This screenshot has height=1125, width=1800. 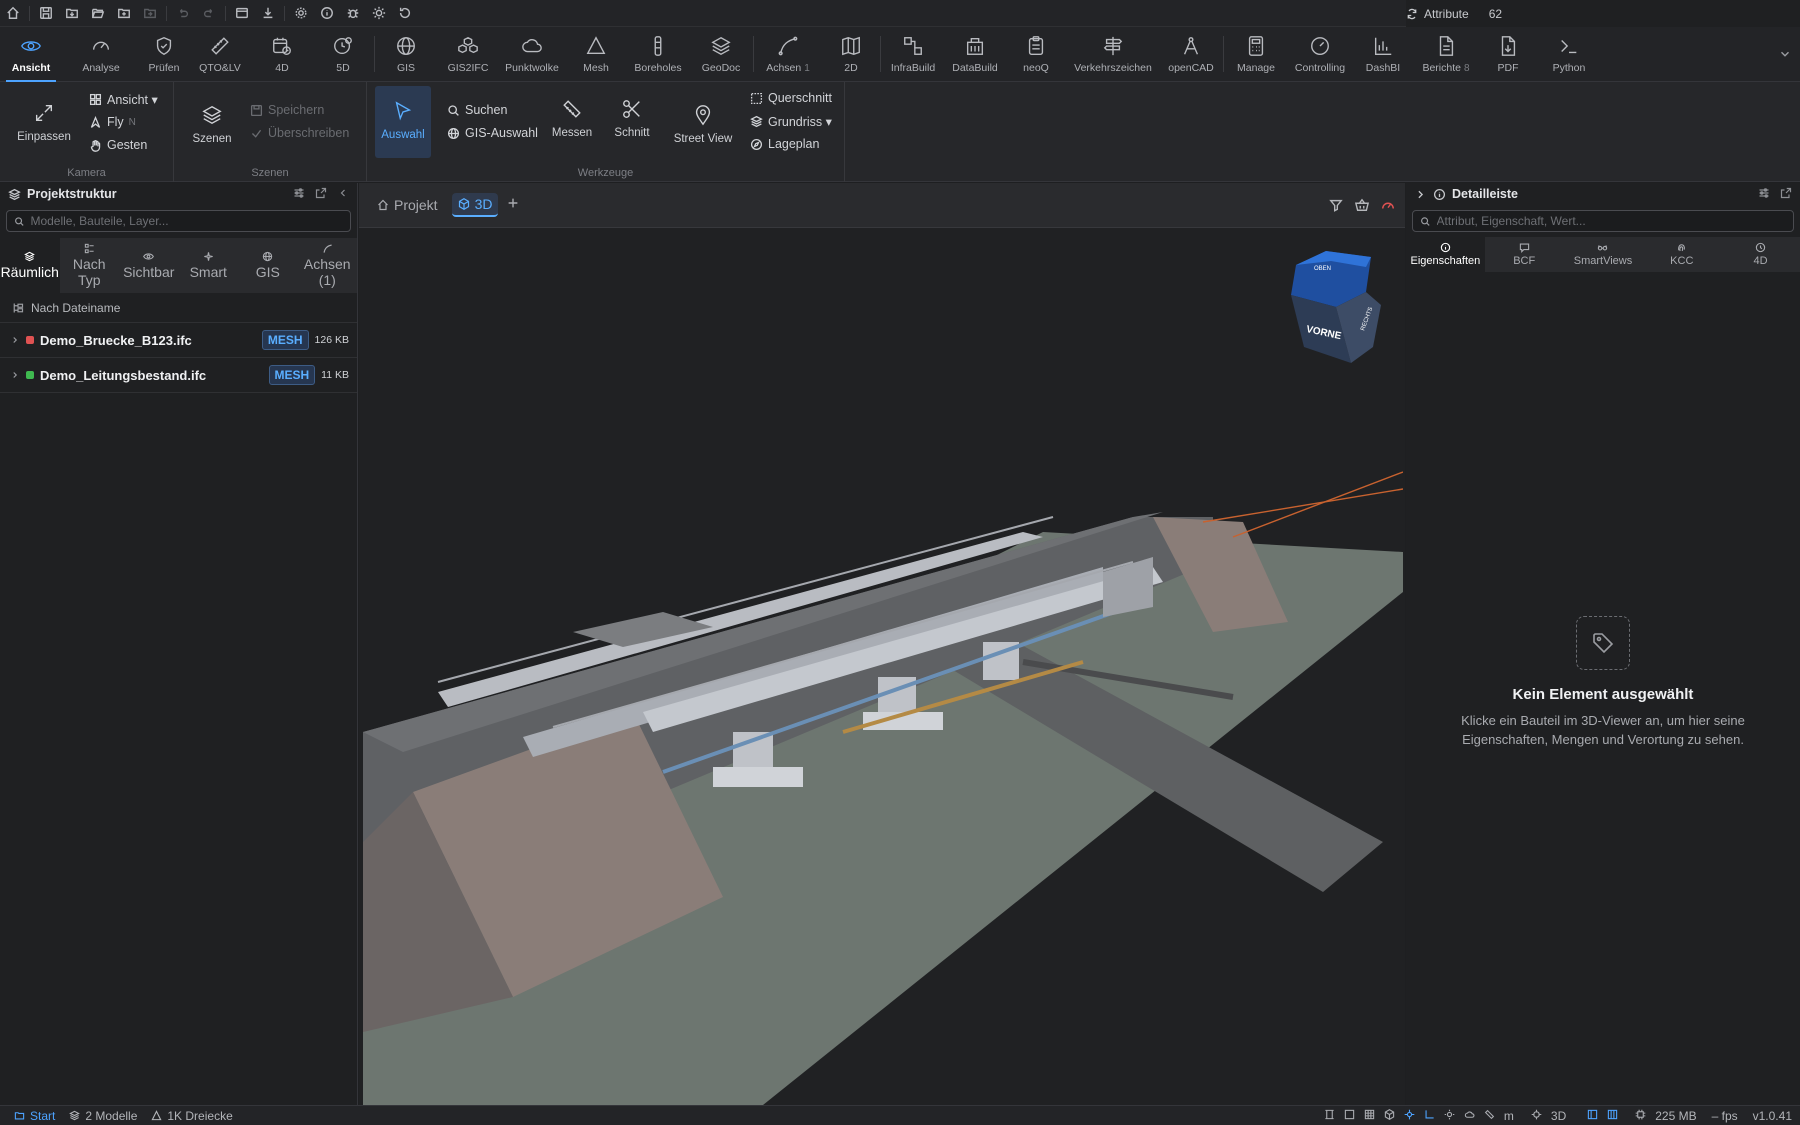 What do you see at coordinates (1429, 1116) in the screenshot?
I see `axis-icon` at bounding box center [1429, 1116].